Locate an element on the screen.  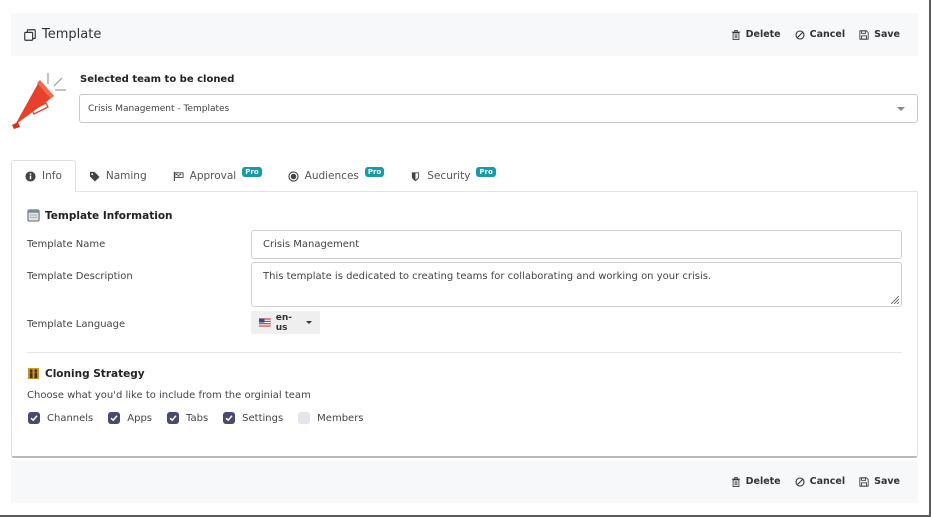
template-language-label: Template Language is located at coordinates (76, 324).